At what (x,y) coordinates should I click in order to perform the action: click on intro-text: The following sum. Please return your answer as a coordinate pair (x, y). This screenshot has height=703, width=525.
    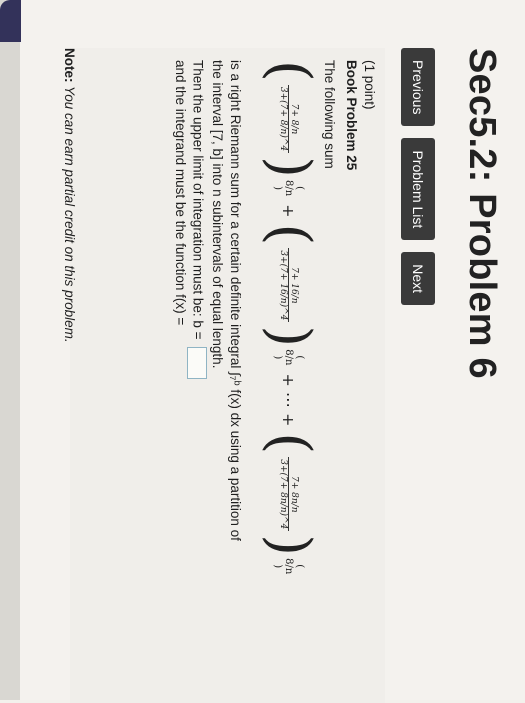
    Looking at the image, I should click on (329, 114).